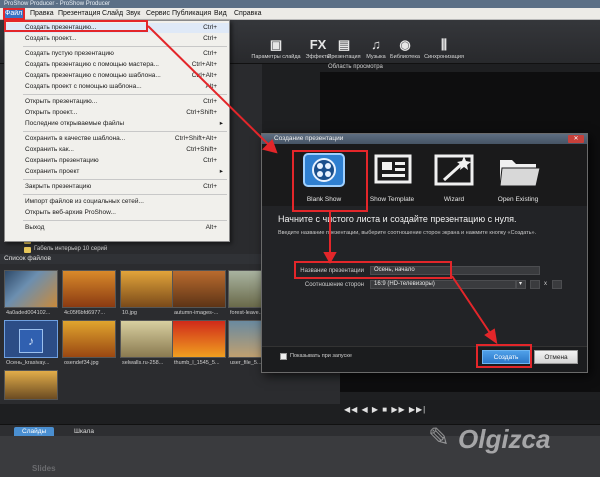  What do you see at coordinates (373, 270) in the screenshot?
I see `annotation-box-name-field` at bounding box center [373, 270].